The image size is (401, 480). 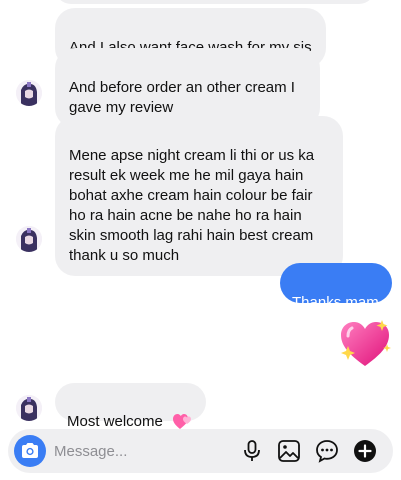 I want to click on camera-button, so click(x=30, y=451).